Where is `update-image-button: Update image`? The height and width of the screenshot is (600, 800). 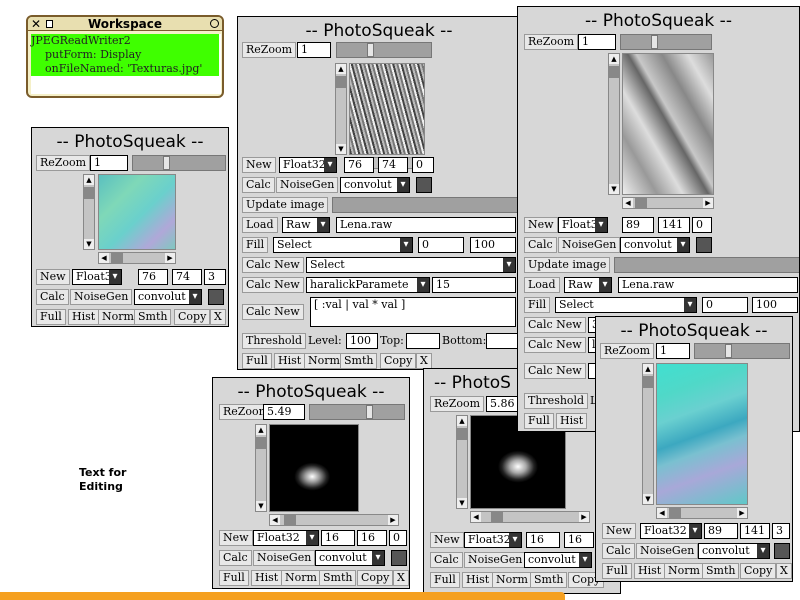 update-image-button: Update image is located at coordinates (285, 205).